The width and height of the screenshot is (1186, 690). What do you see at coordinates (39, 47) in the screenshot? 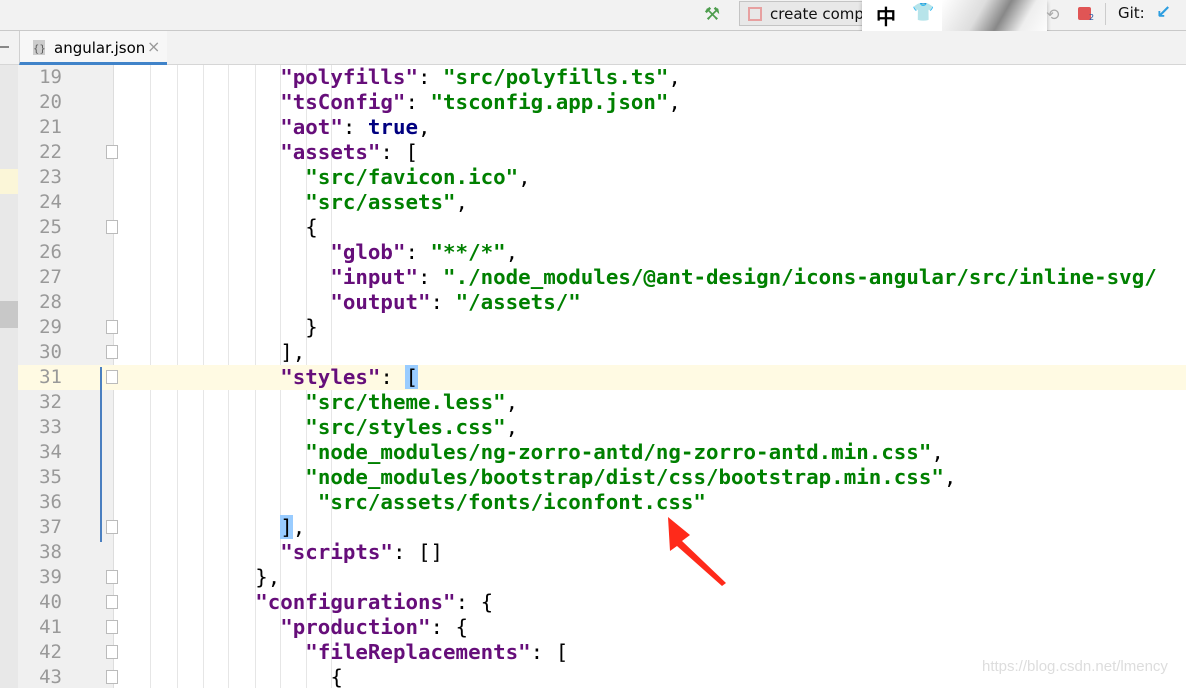
I see `json-file-icon: {}` at bounding box center [39, 47].